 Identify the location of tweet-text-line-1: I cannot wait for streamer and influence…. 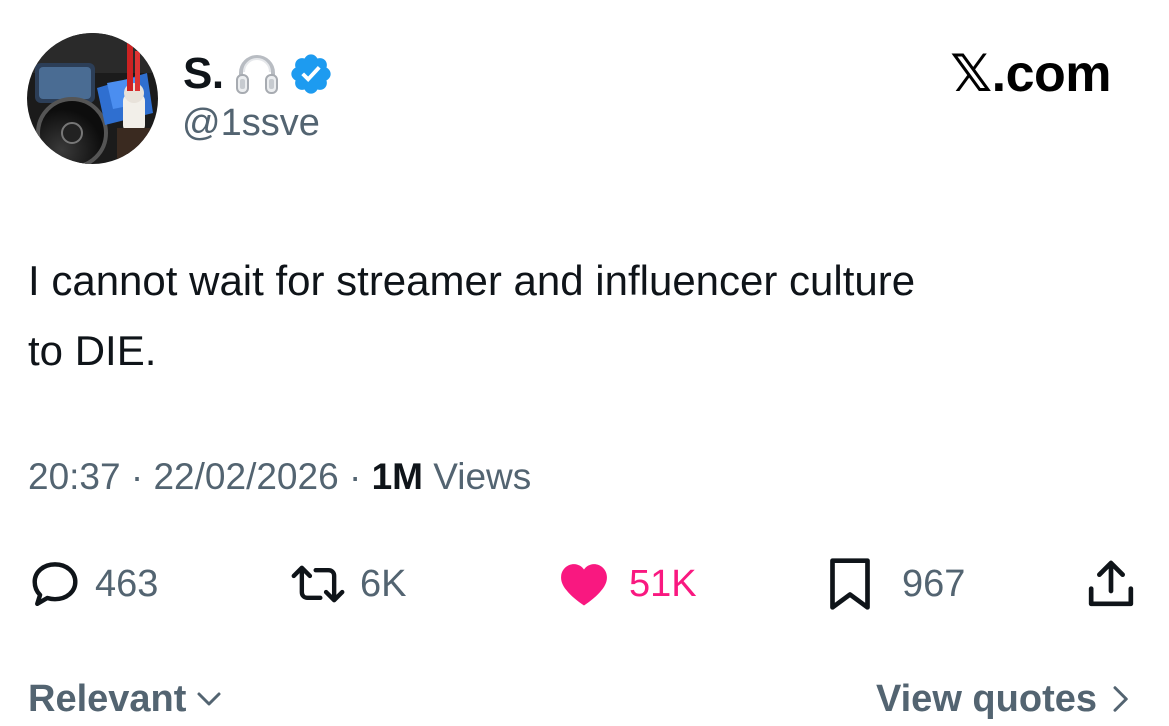
(472, 280).